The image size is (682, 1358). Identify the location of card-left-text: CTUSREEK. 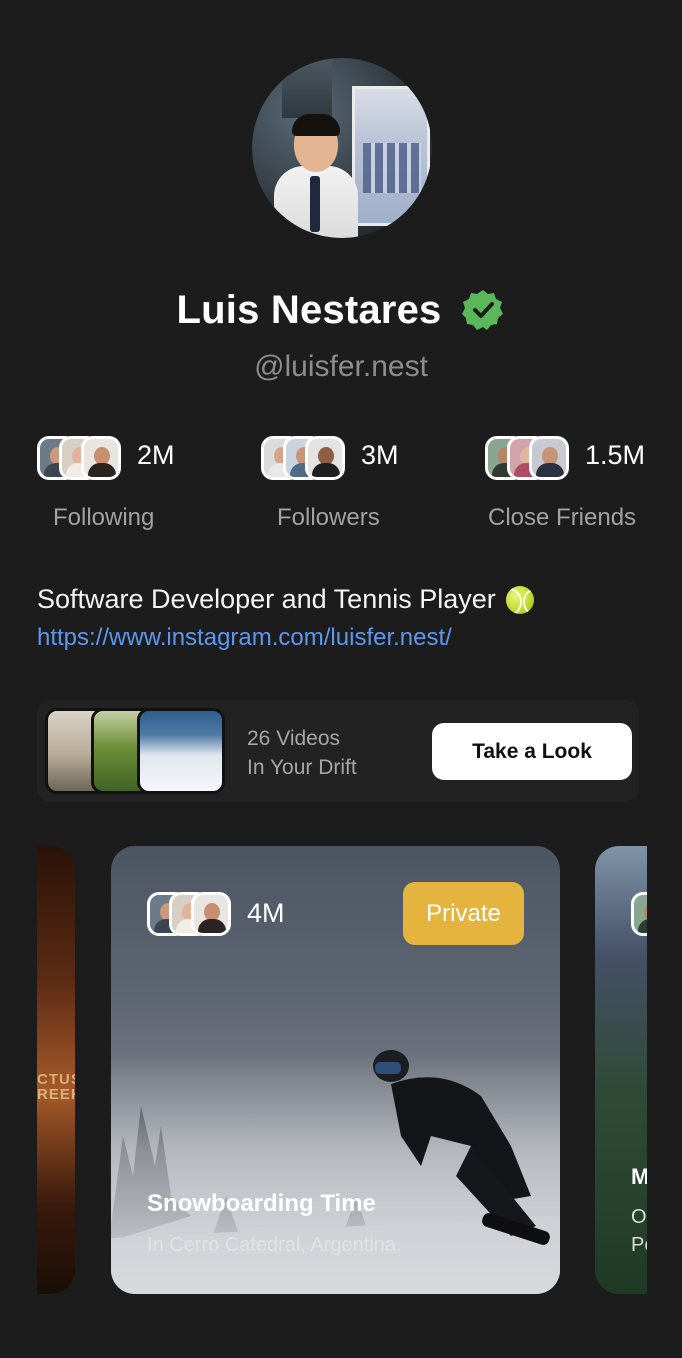
(56, 1087).